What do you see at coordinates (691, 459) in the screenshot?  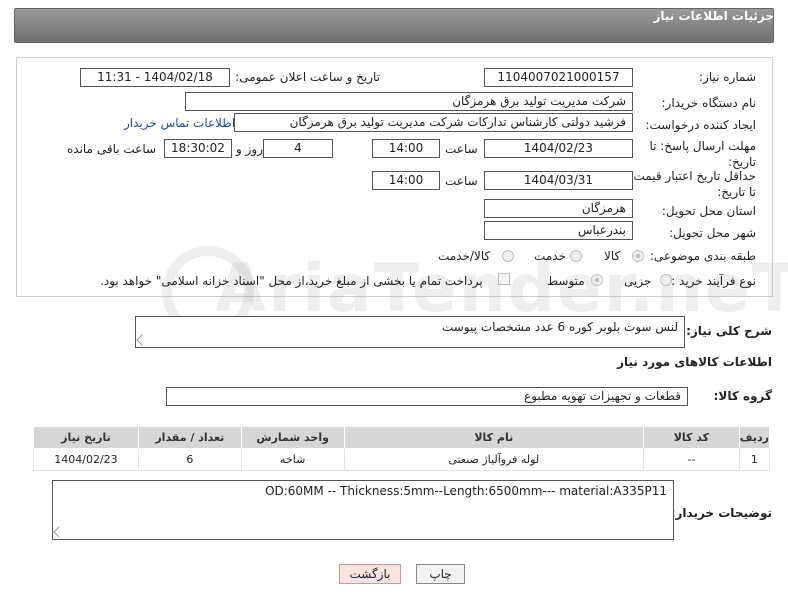 I see `cell-item-code: --` at bounding box center [691, 459].